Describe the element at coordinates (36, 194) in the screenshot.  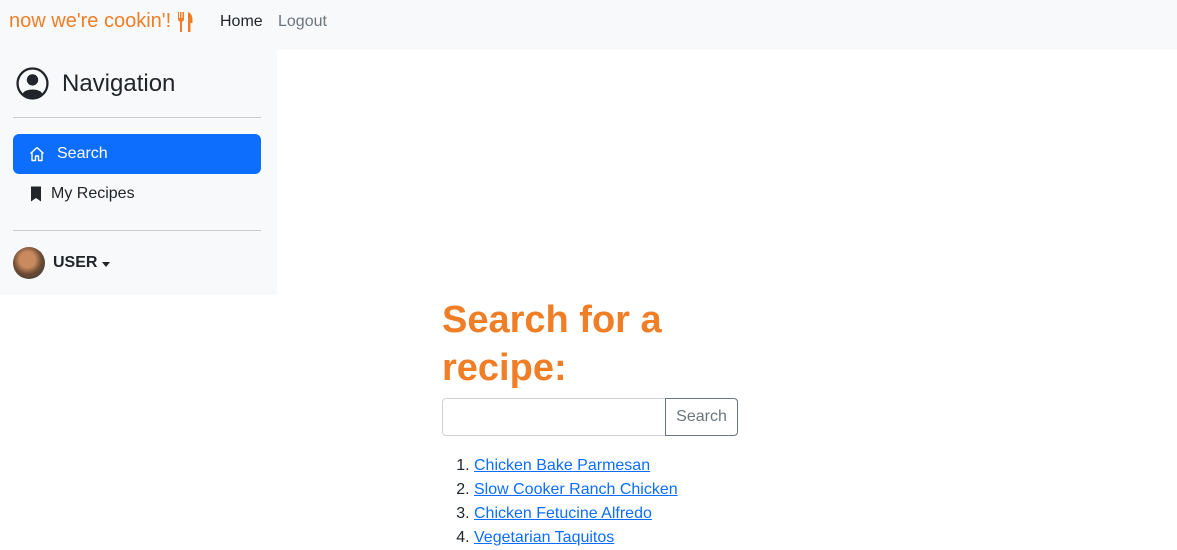
I see `bookmark-icon` at that location.